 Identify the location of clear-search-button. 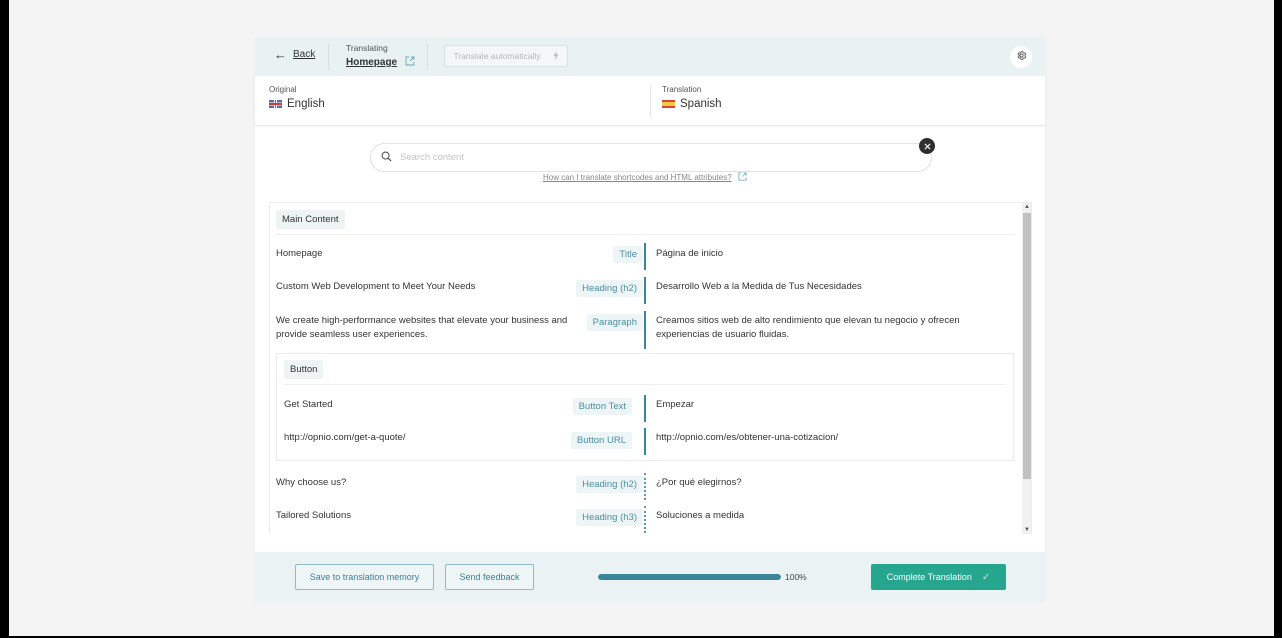
(927, 146).